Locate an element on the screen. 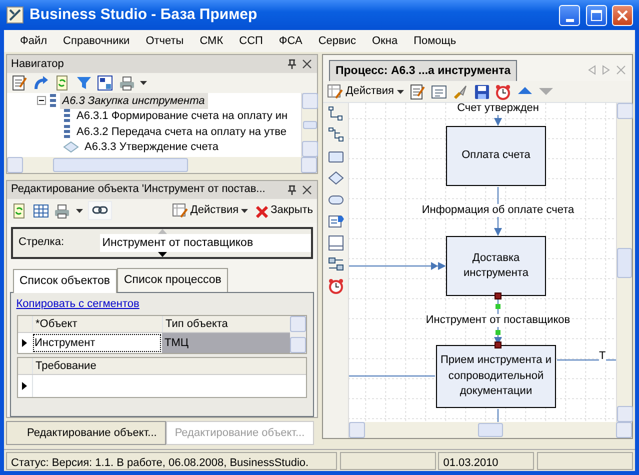 The height and width of the screenshot is (475, 639). text-box-icon is located at coordinates (336, 221).